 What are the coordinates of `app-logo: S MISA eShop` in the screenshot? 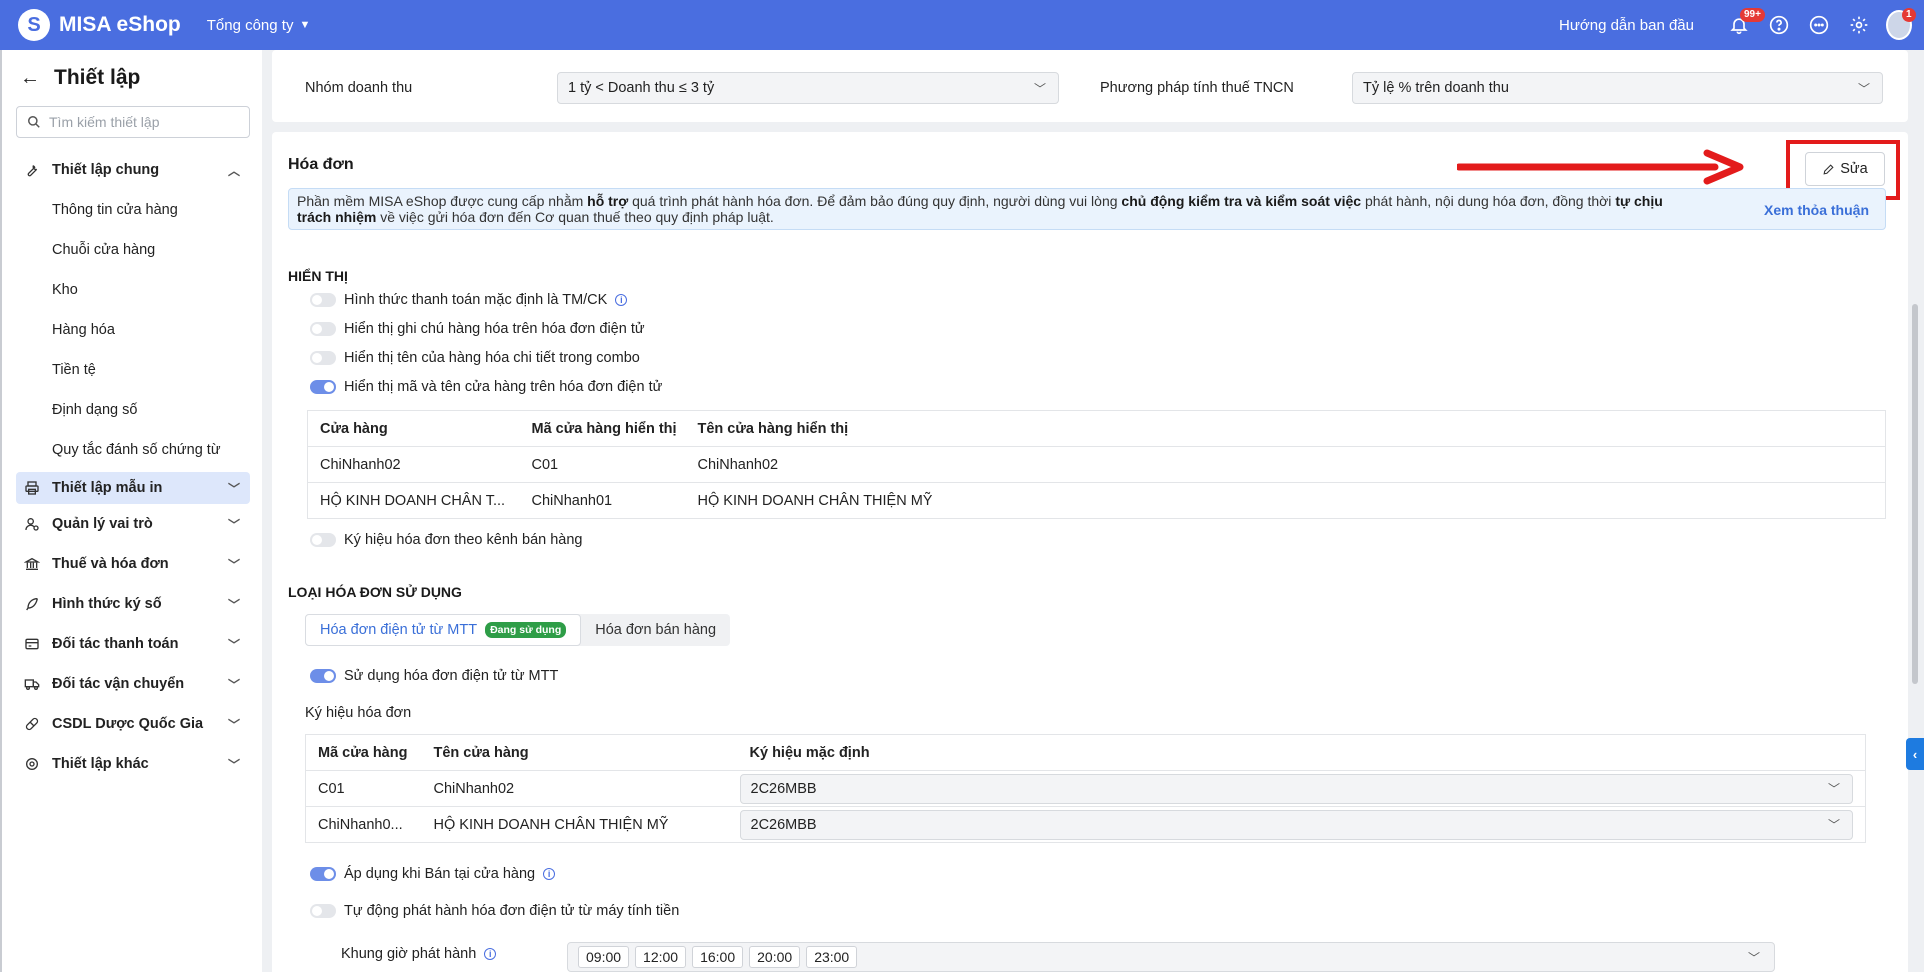 It's located at (99, 25).